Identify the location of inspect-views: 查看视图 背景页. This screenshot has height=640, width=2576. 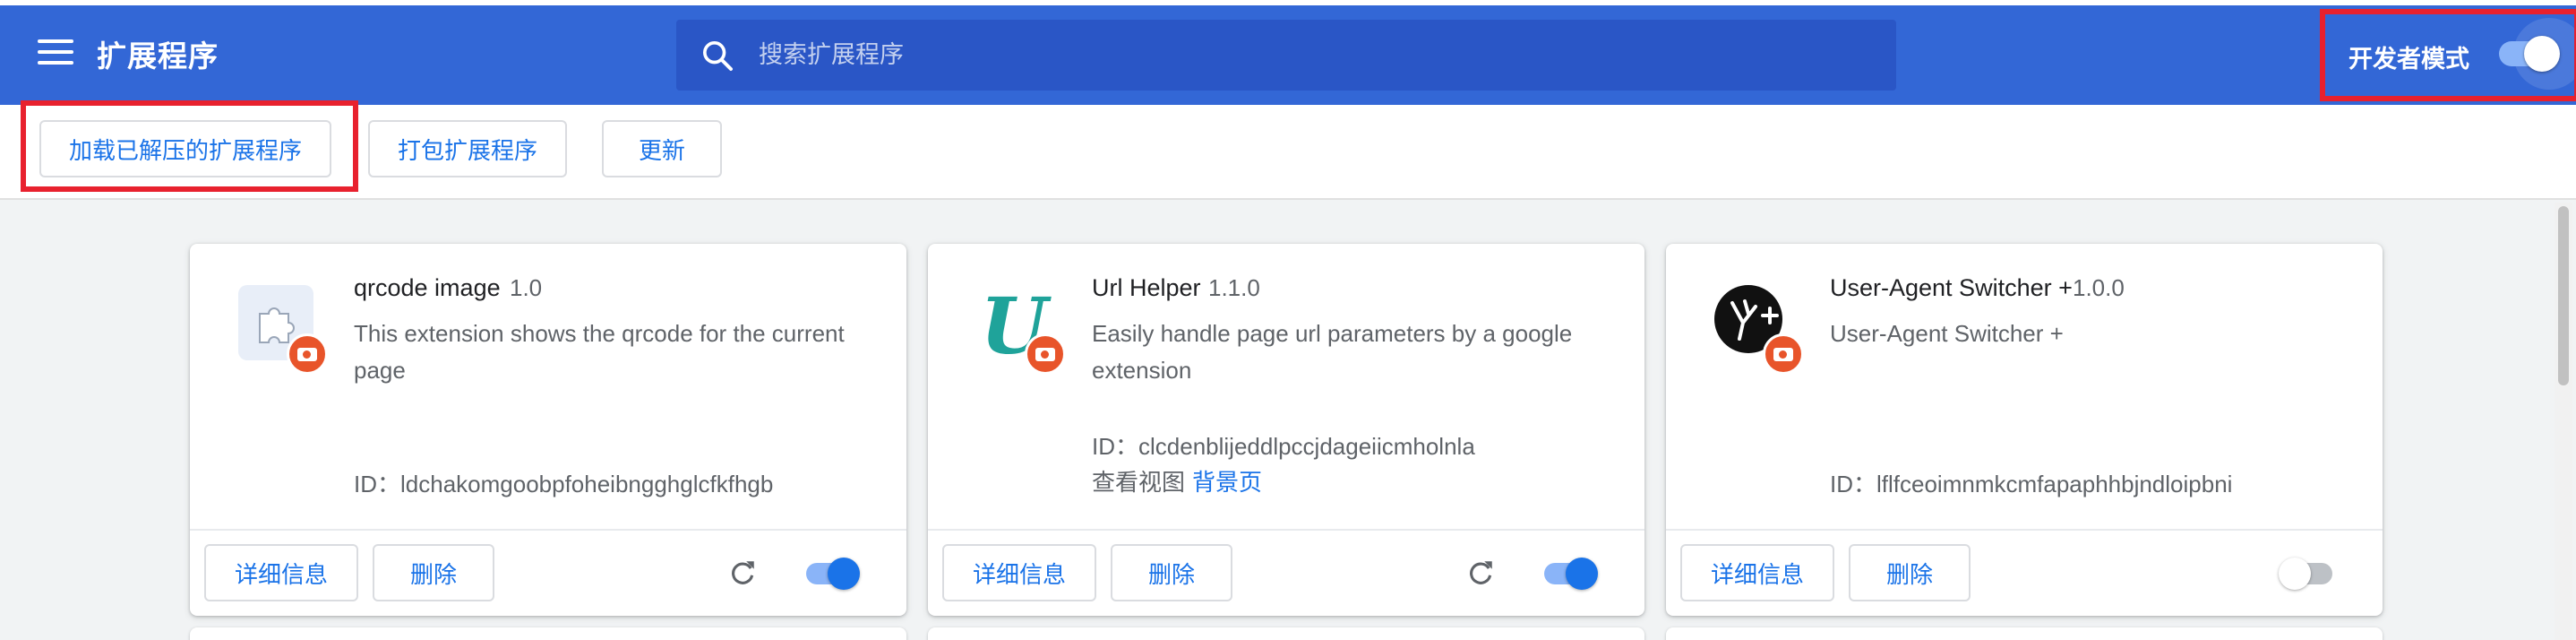
(1177, 481).